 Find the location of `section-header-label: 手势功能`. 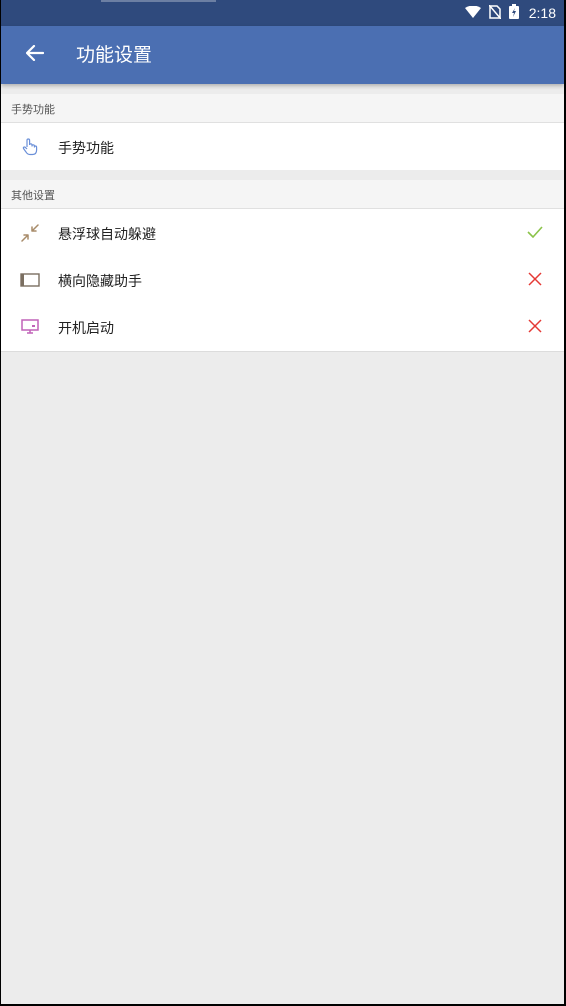

section-header-label: 手势功能 is located at coordinates (33, 109).